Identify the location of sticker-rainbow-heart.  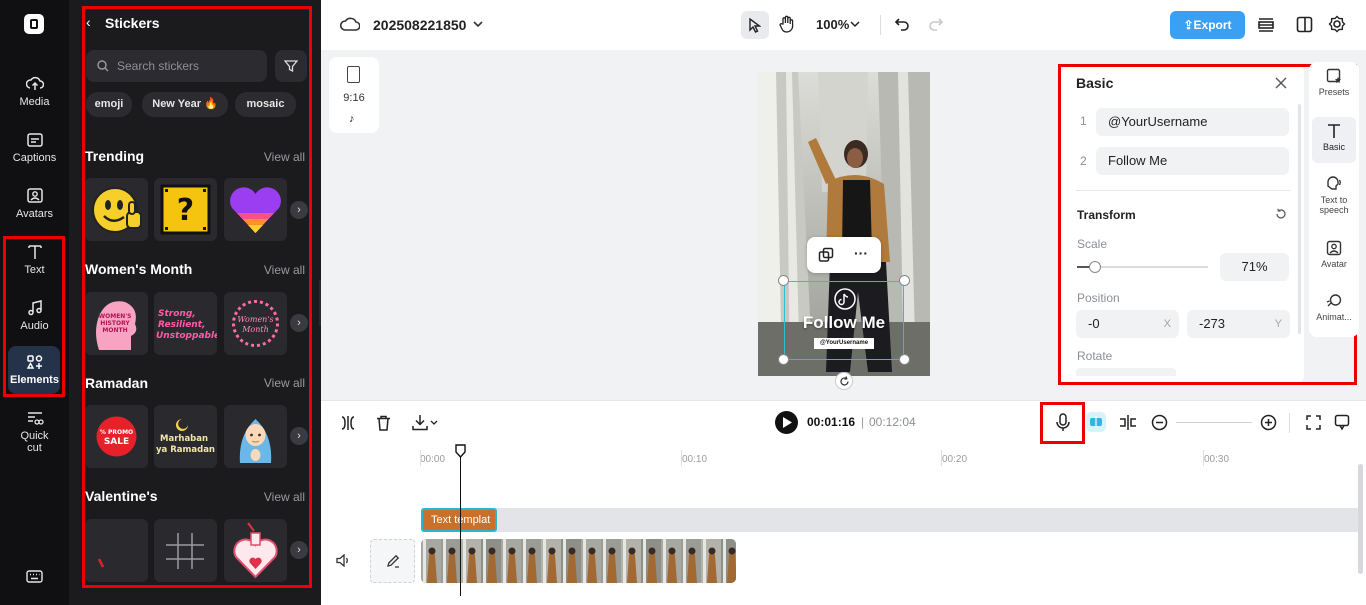
(255, 209).